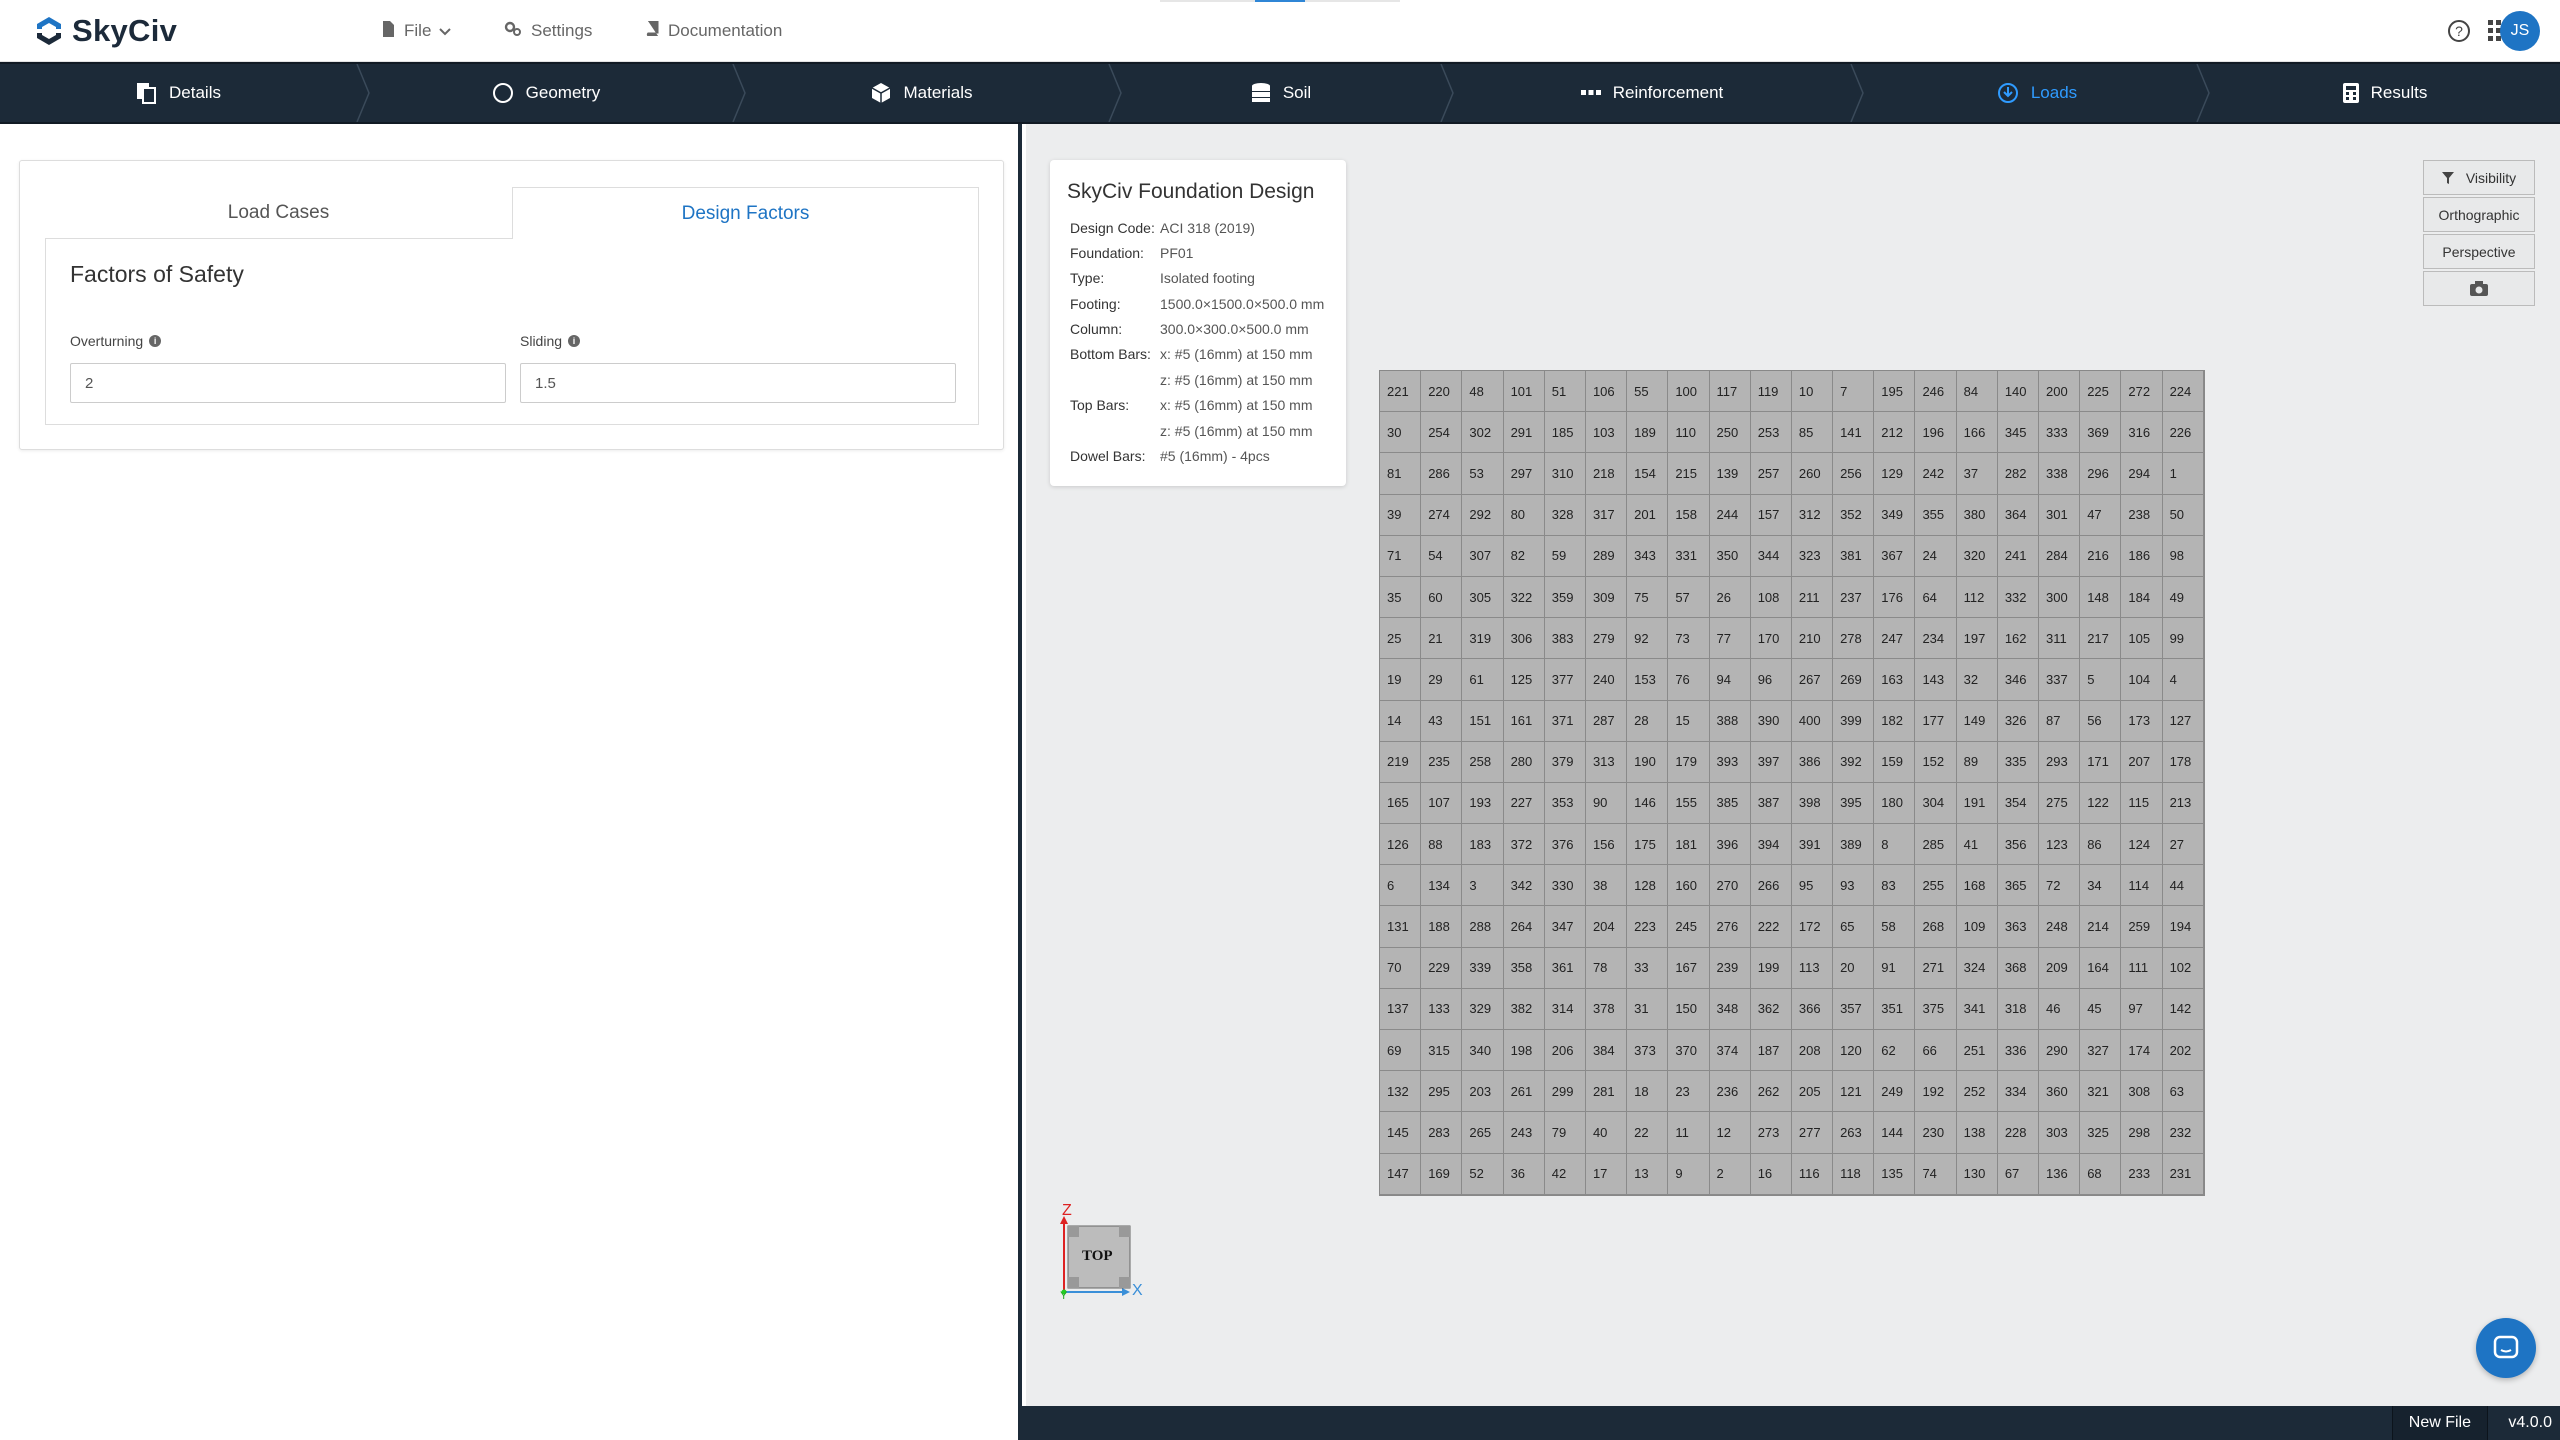  Describe the element at coordinates (2060, 474) in the screenshot. I see `mesh-cell: 338` at that location.